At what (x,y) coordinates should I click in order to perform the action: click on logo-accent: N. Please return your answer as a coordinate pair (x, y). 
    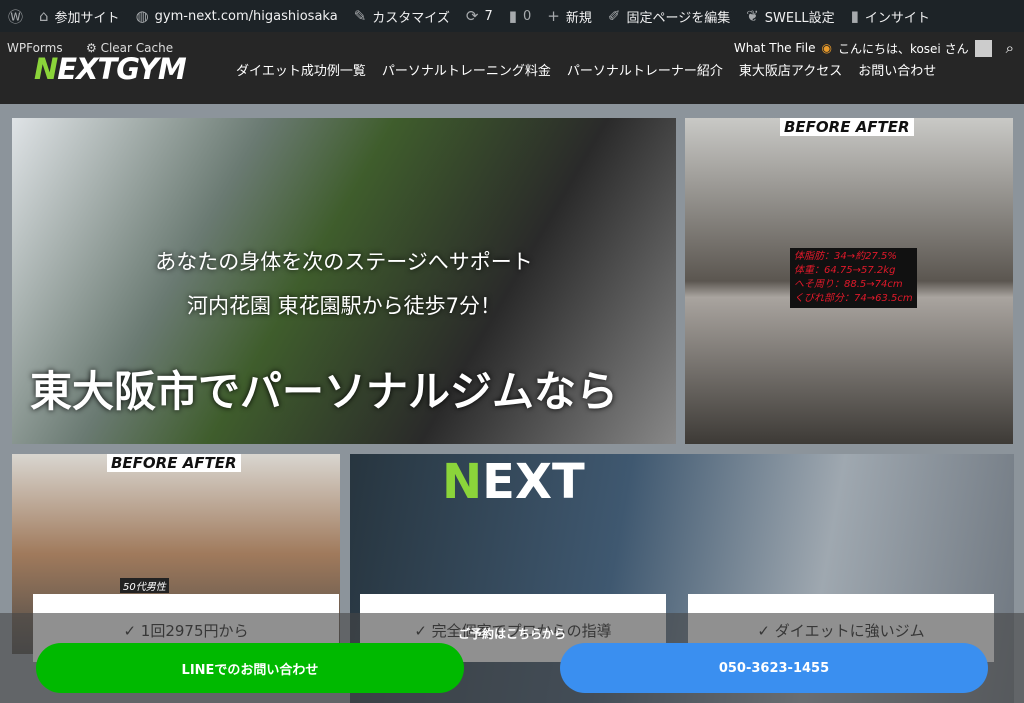
    Looking at the image, I should click on (46, 69).